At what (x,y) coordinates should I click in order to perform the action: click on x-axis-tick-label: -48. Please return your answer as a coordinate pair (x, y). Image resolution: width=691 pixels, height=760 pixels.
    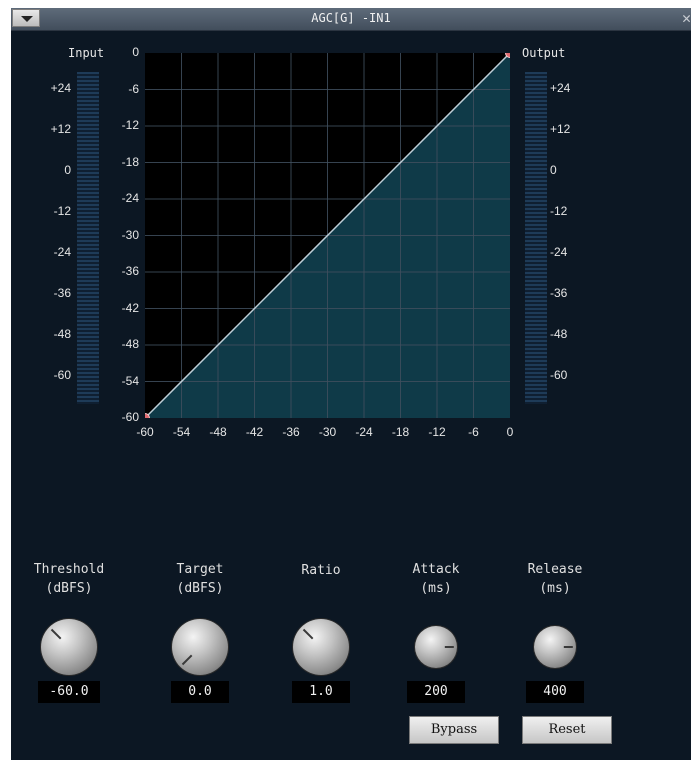
    Looking at the image, I should click on (218, 432).